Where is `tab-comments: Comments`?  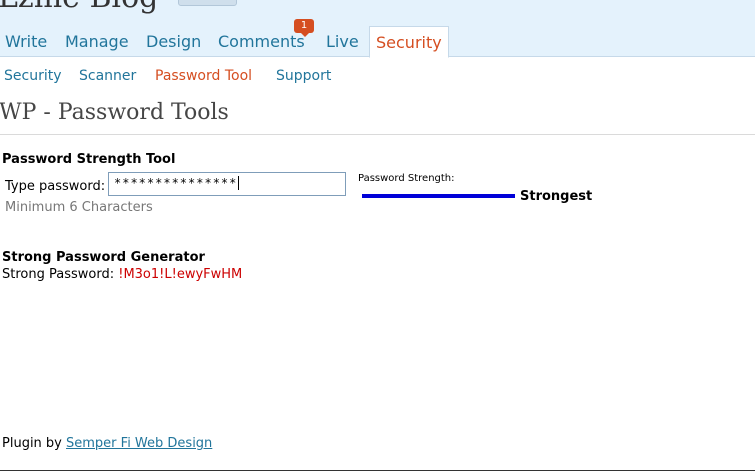 tab-comments: Comments is located at coordinates (261, 41).